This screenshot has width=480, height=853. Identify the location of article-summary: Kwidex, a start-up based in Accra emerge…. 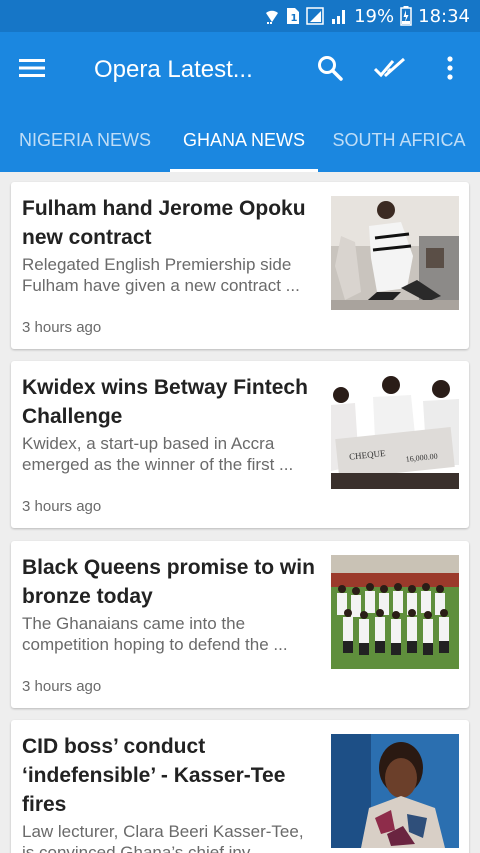
(158, 454).